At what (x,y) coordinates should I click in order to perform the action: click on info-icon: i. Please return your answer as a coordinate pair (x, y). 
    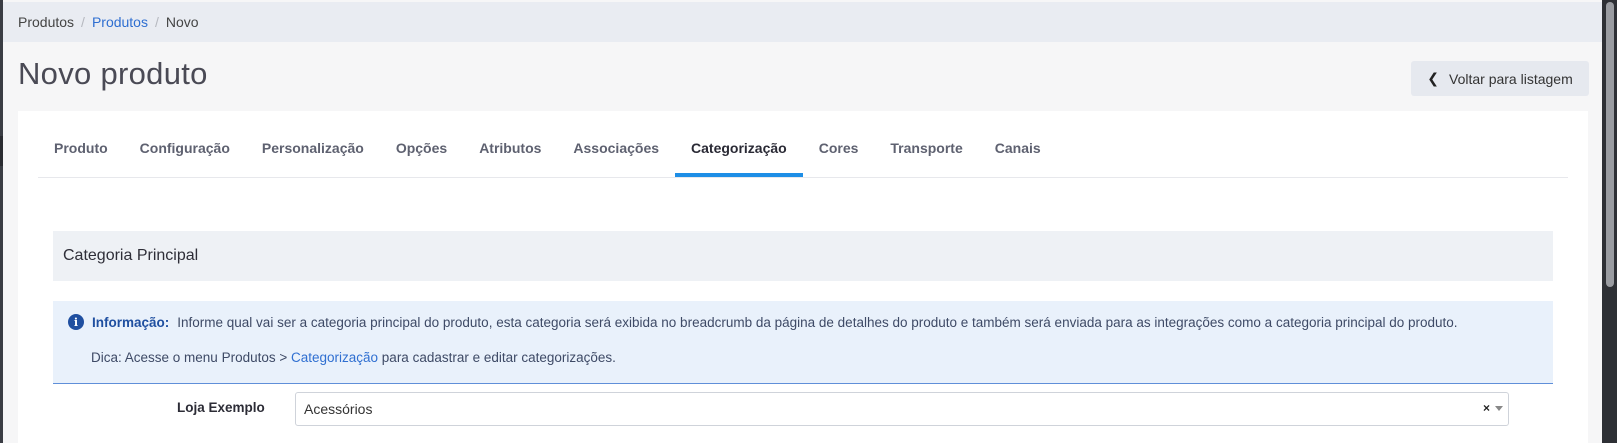
    Looking at the image, I should click on (76, 322).